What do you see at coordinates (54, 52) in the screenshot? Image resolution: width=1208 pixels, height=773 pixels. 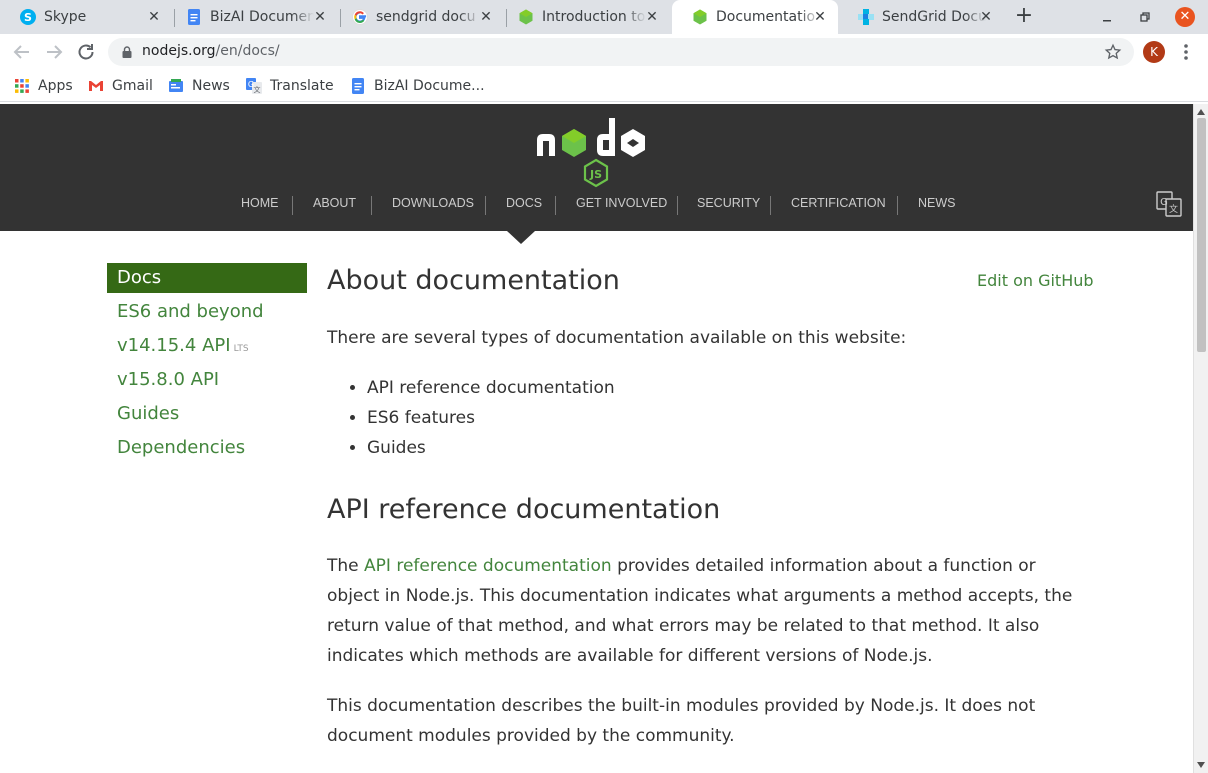 I see `forward-icon` at bounding box center [54, 52].